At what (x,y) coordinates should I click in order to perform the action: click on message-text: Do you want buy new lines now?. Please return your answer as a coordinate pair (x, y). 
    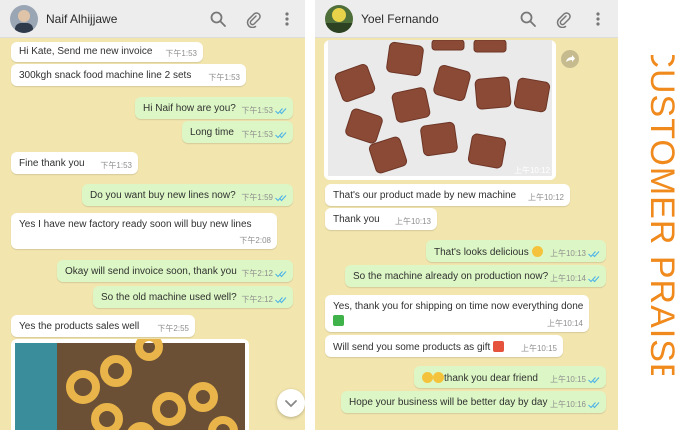
    Looking at the image, I should click on (163, 195).